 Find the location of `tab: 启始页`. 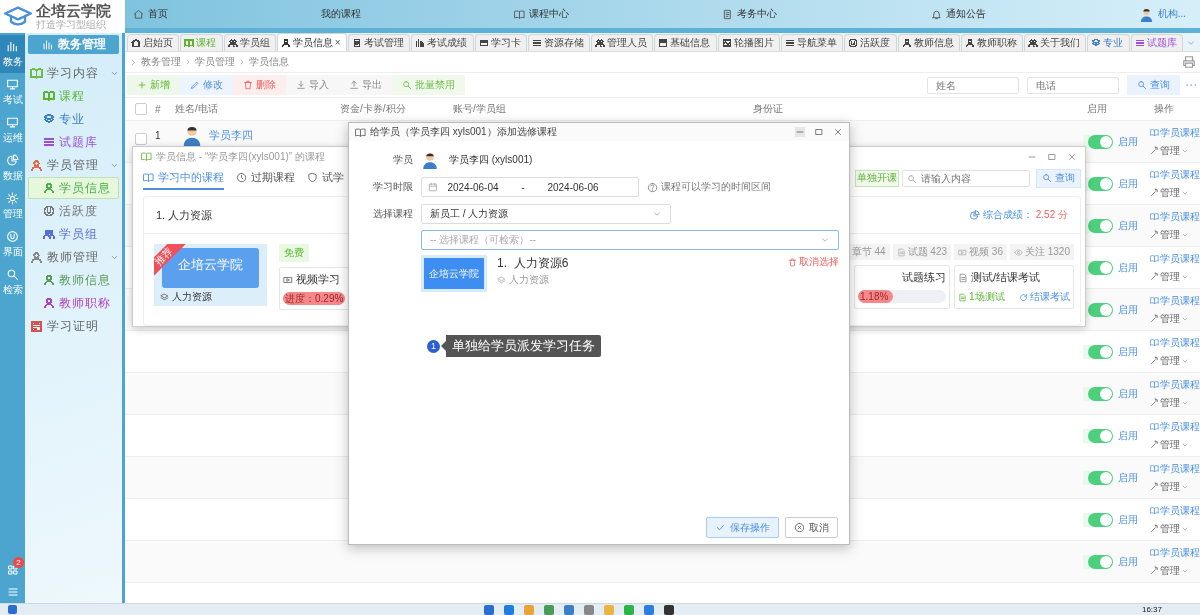

tab: 启始页 is located at coordinates (153, 42).